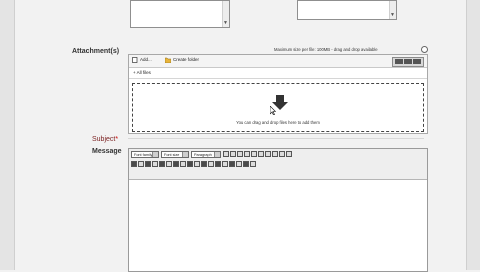 The width and height of the screenshot is (480, 272). Describe the element at coordinates (172, 155) in the screenshot. I see `font-size-value: Font size` at that location.